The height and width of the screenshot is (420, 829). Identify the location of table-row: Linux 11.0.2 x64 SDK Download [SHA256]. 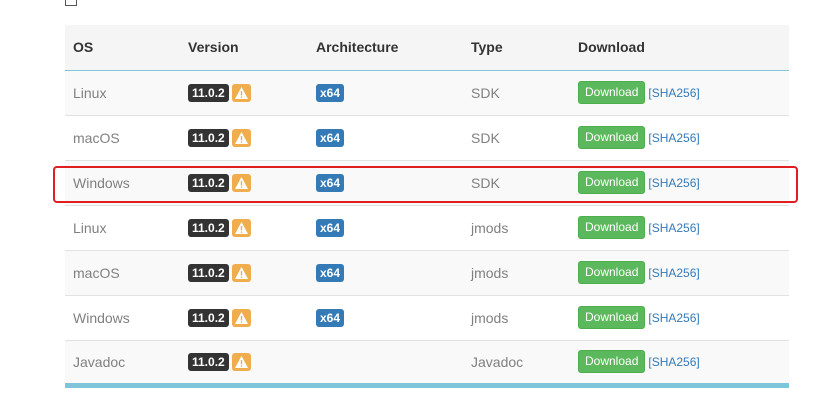
(427, 92).